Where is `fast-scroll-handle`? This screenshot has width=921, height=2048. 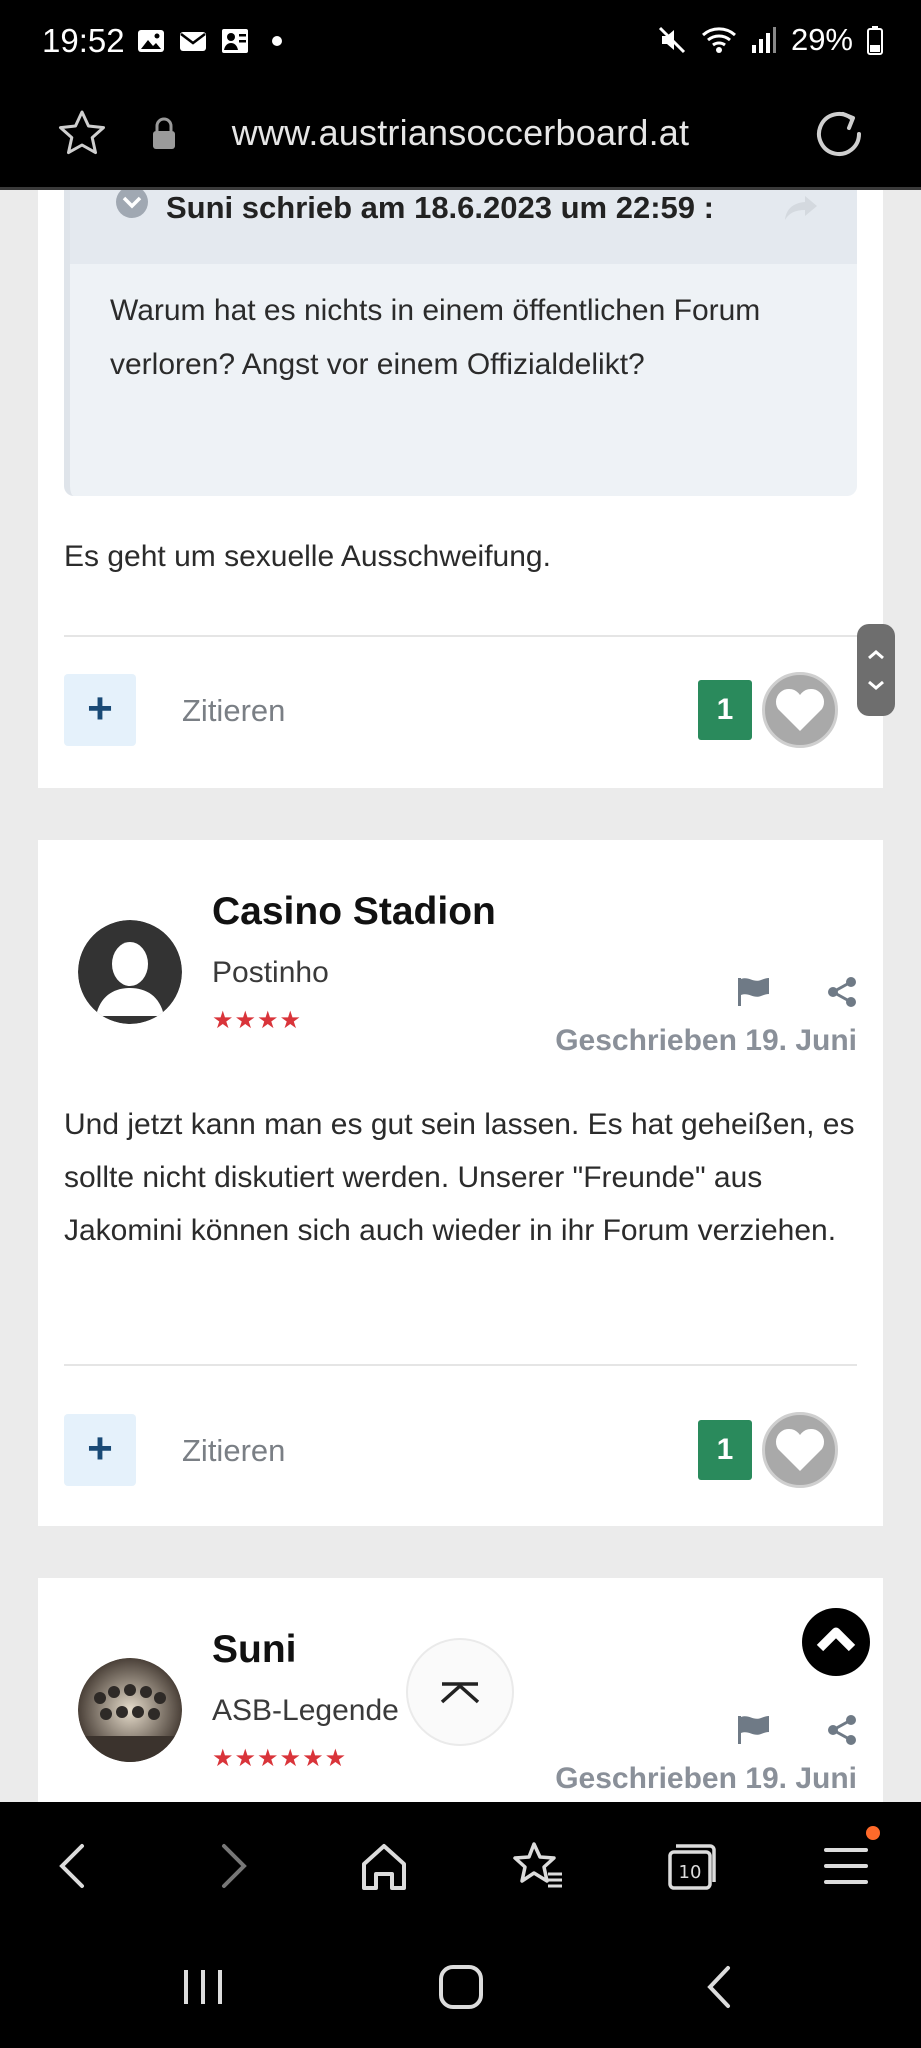 fast-scroll-handle is located at coordinates (876, 670).